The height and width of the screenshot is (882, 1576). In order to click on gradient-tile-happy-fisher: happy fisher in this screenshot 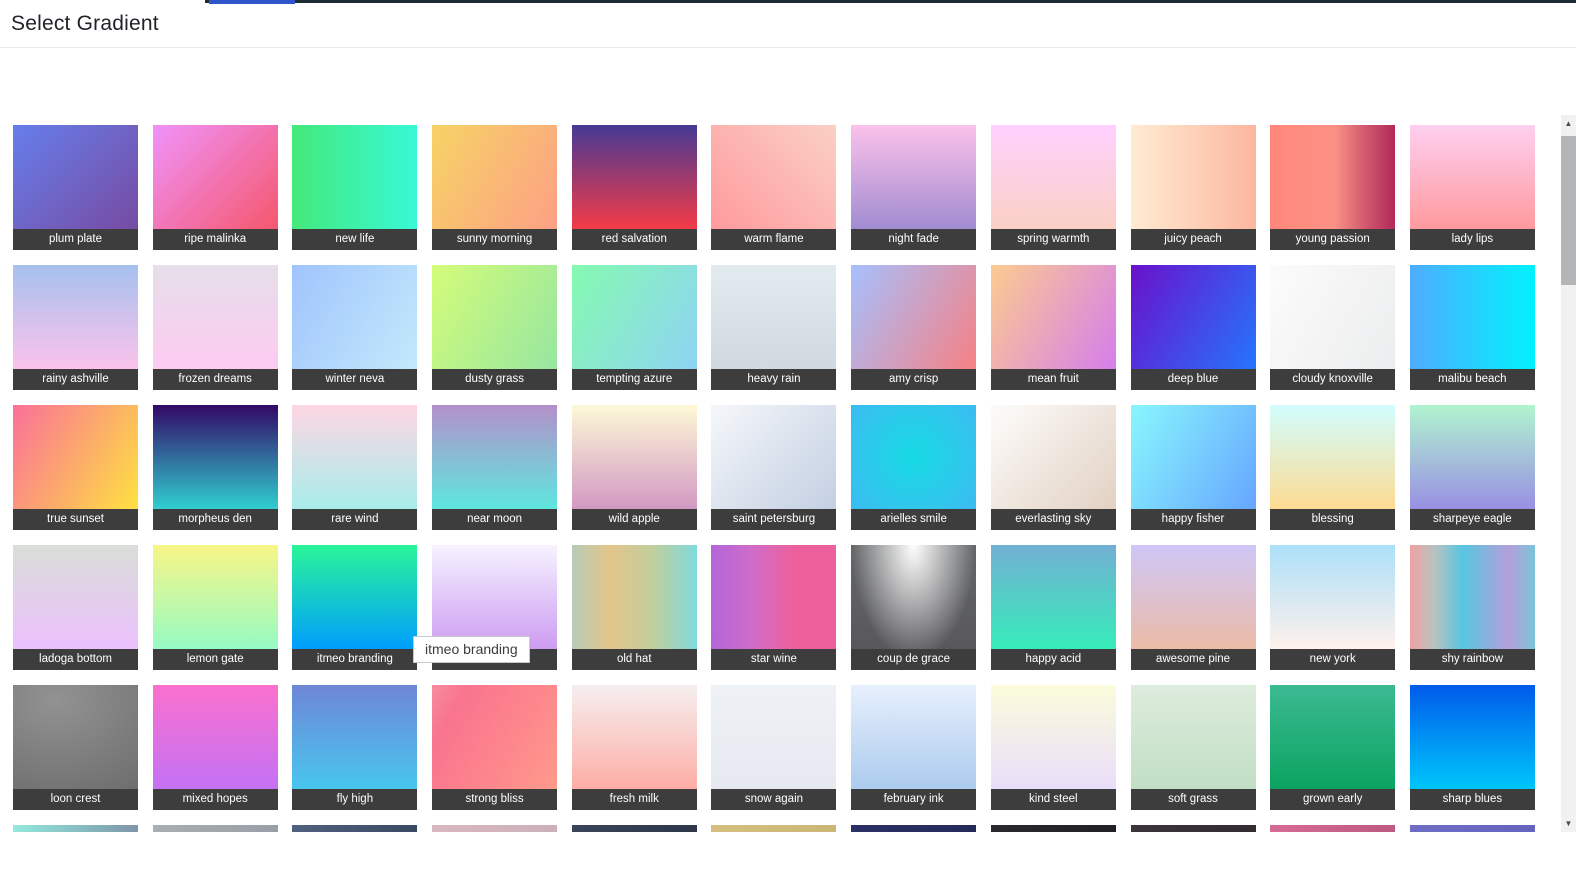, I will do `click(1193, 467)`.